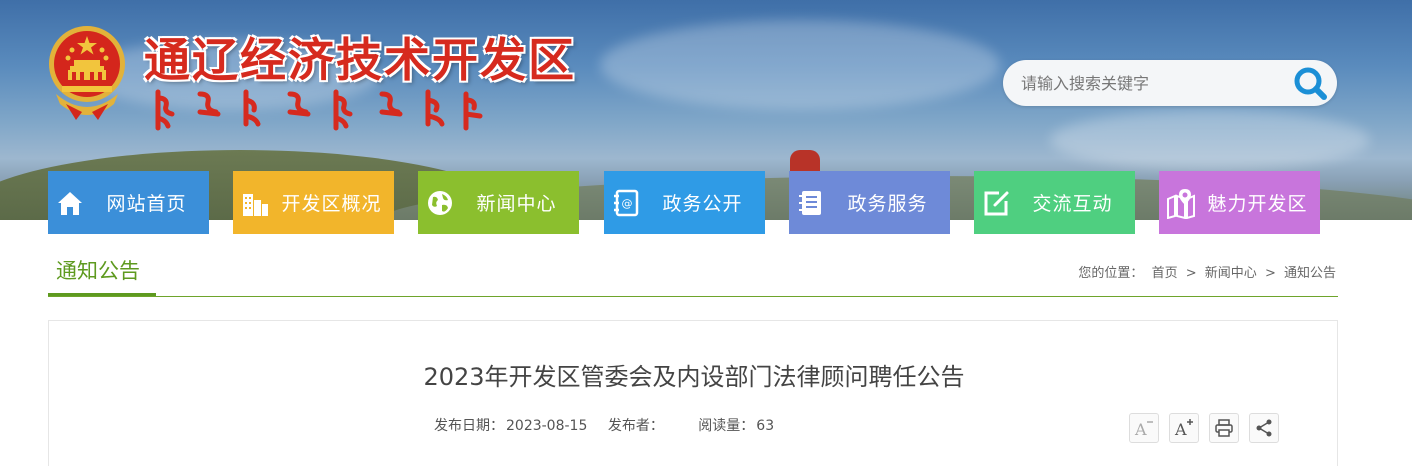  Describe the element at coordinates (1257, 204) in the screenshot. I see `nav-item-label: 魅力开发区` at that location.